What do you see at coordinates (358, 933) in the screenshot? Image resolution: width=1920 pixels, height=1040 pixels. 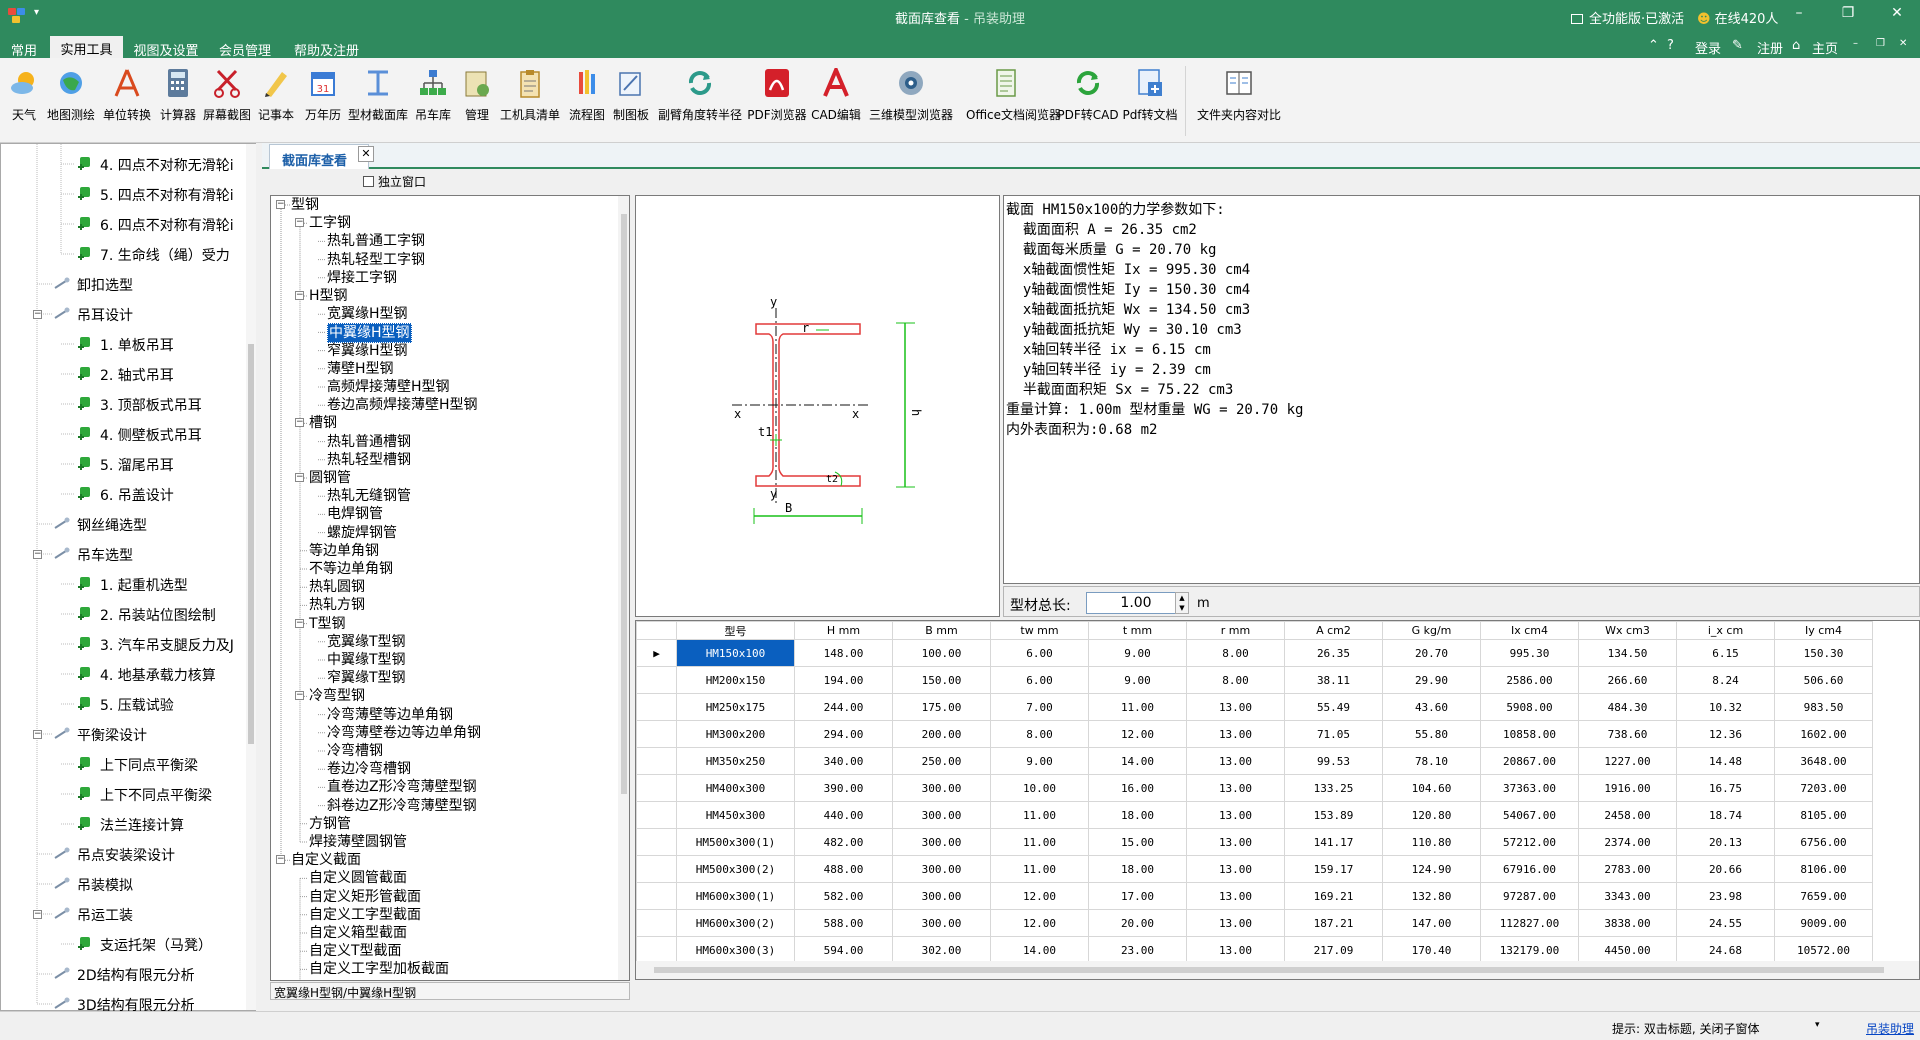 I see `section-tree-item: 自定义箱型截面` at bounding box center [358, 933].